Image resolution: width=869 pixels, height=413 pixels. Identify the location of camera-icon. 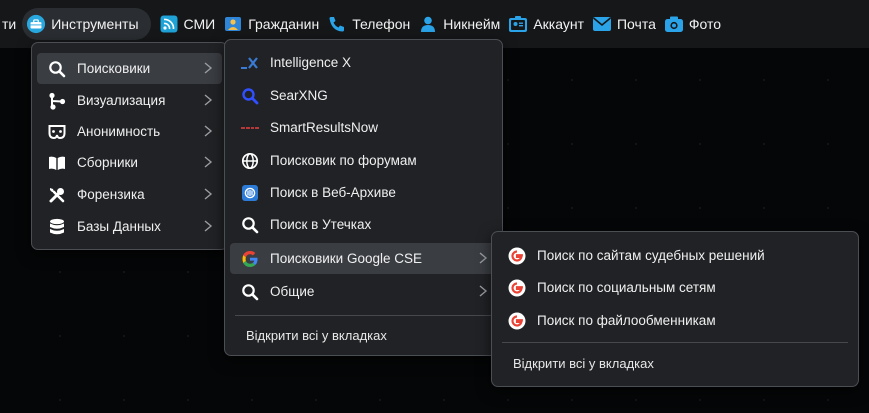
(674, 24).